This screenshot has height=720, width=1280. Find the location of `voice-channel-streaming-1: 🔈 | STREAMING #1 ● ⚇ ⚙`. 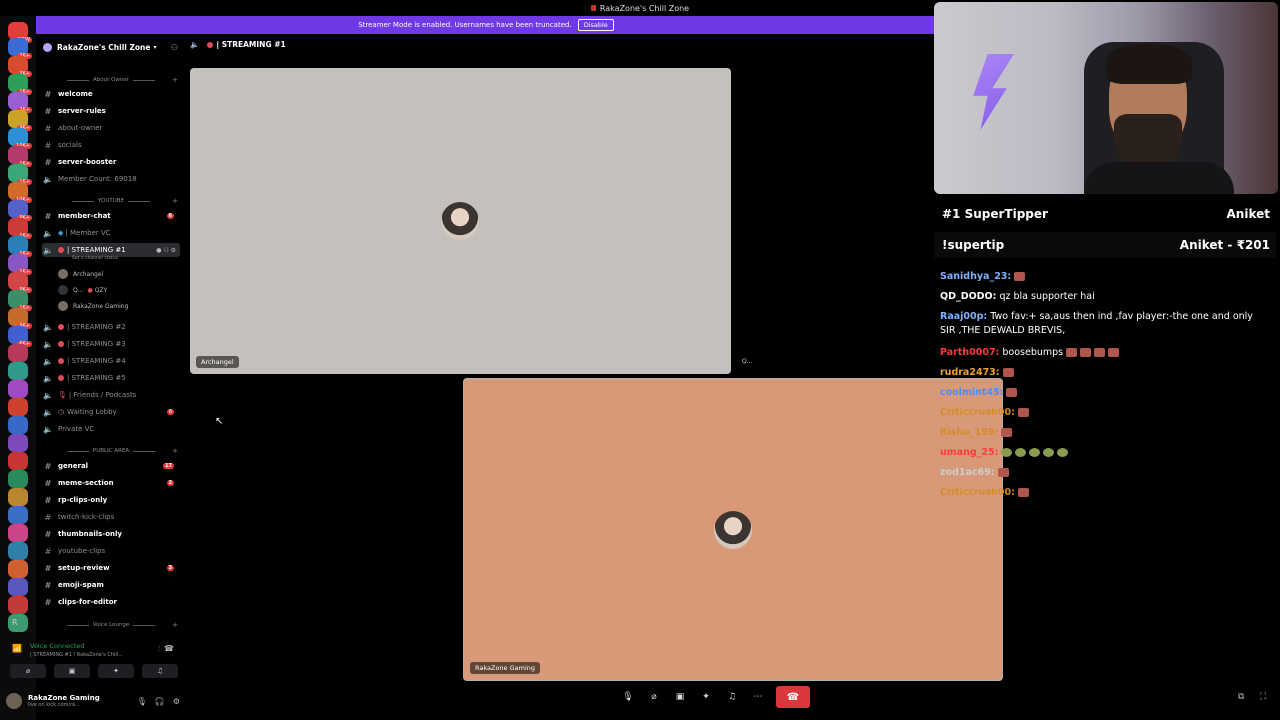

voice-channel-streaming-1: 🔈 | STREAMING #1 ● ⚇ ⚙ is located at coordinates (111, 250).